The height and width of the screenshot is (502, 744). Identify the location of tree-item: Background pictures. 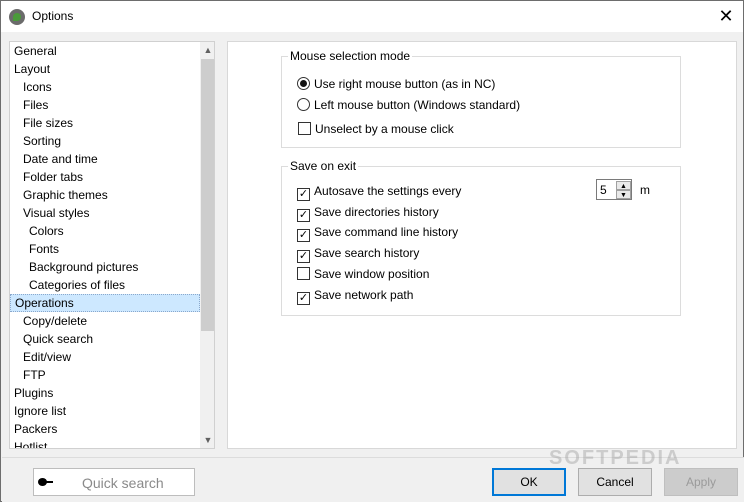
(105, 267).